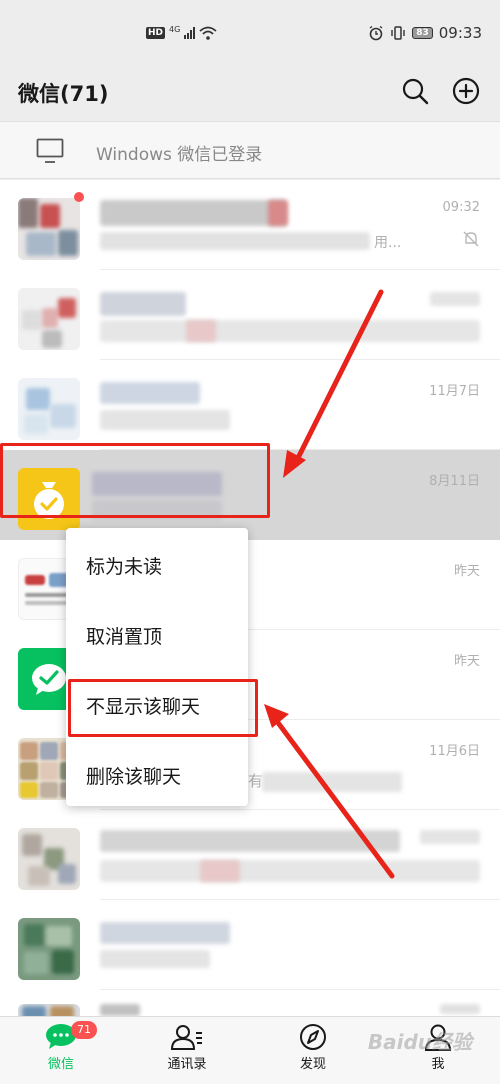  I want to click on compass-icon, so click(313, 1037).